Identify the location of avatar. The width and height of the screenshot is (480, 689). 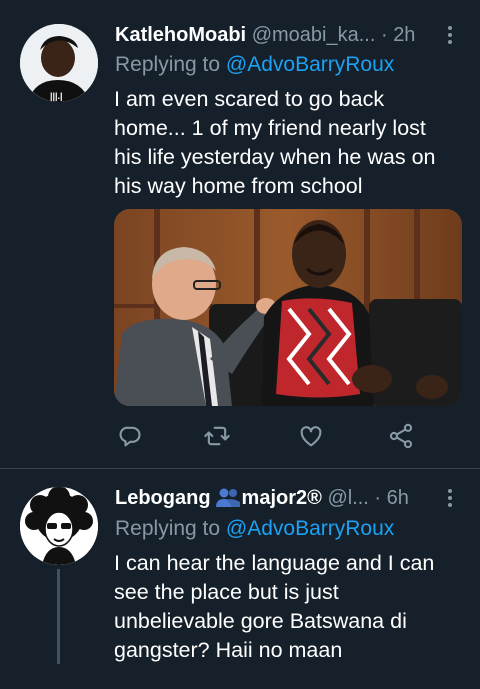
(59, 526).